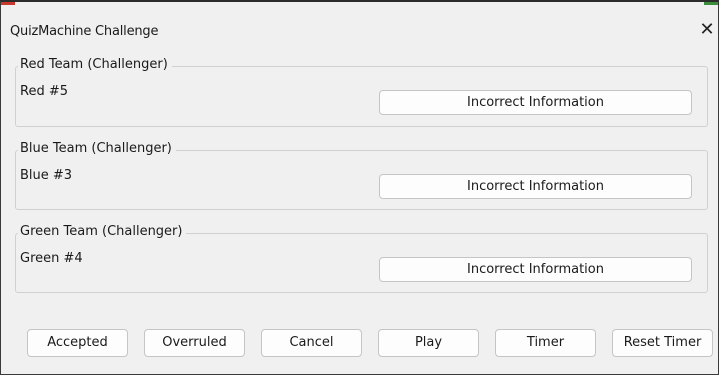  I want to click on top-strip-right, so click(711, 3).